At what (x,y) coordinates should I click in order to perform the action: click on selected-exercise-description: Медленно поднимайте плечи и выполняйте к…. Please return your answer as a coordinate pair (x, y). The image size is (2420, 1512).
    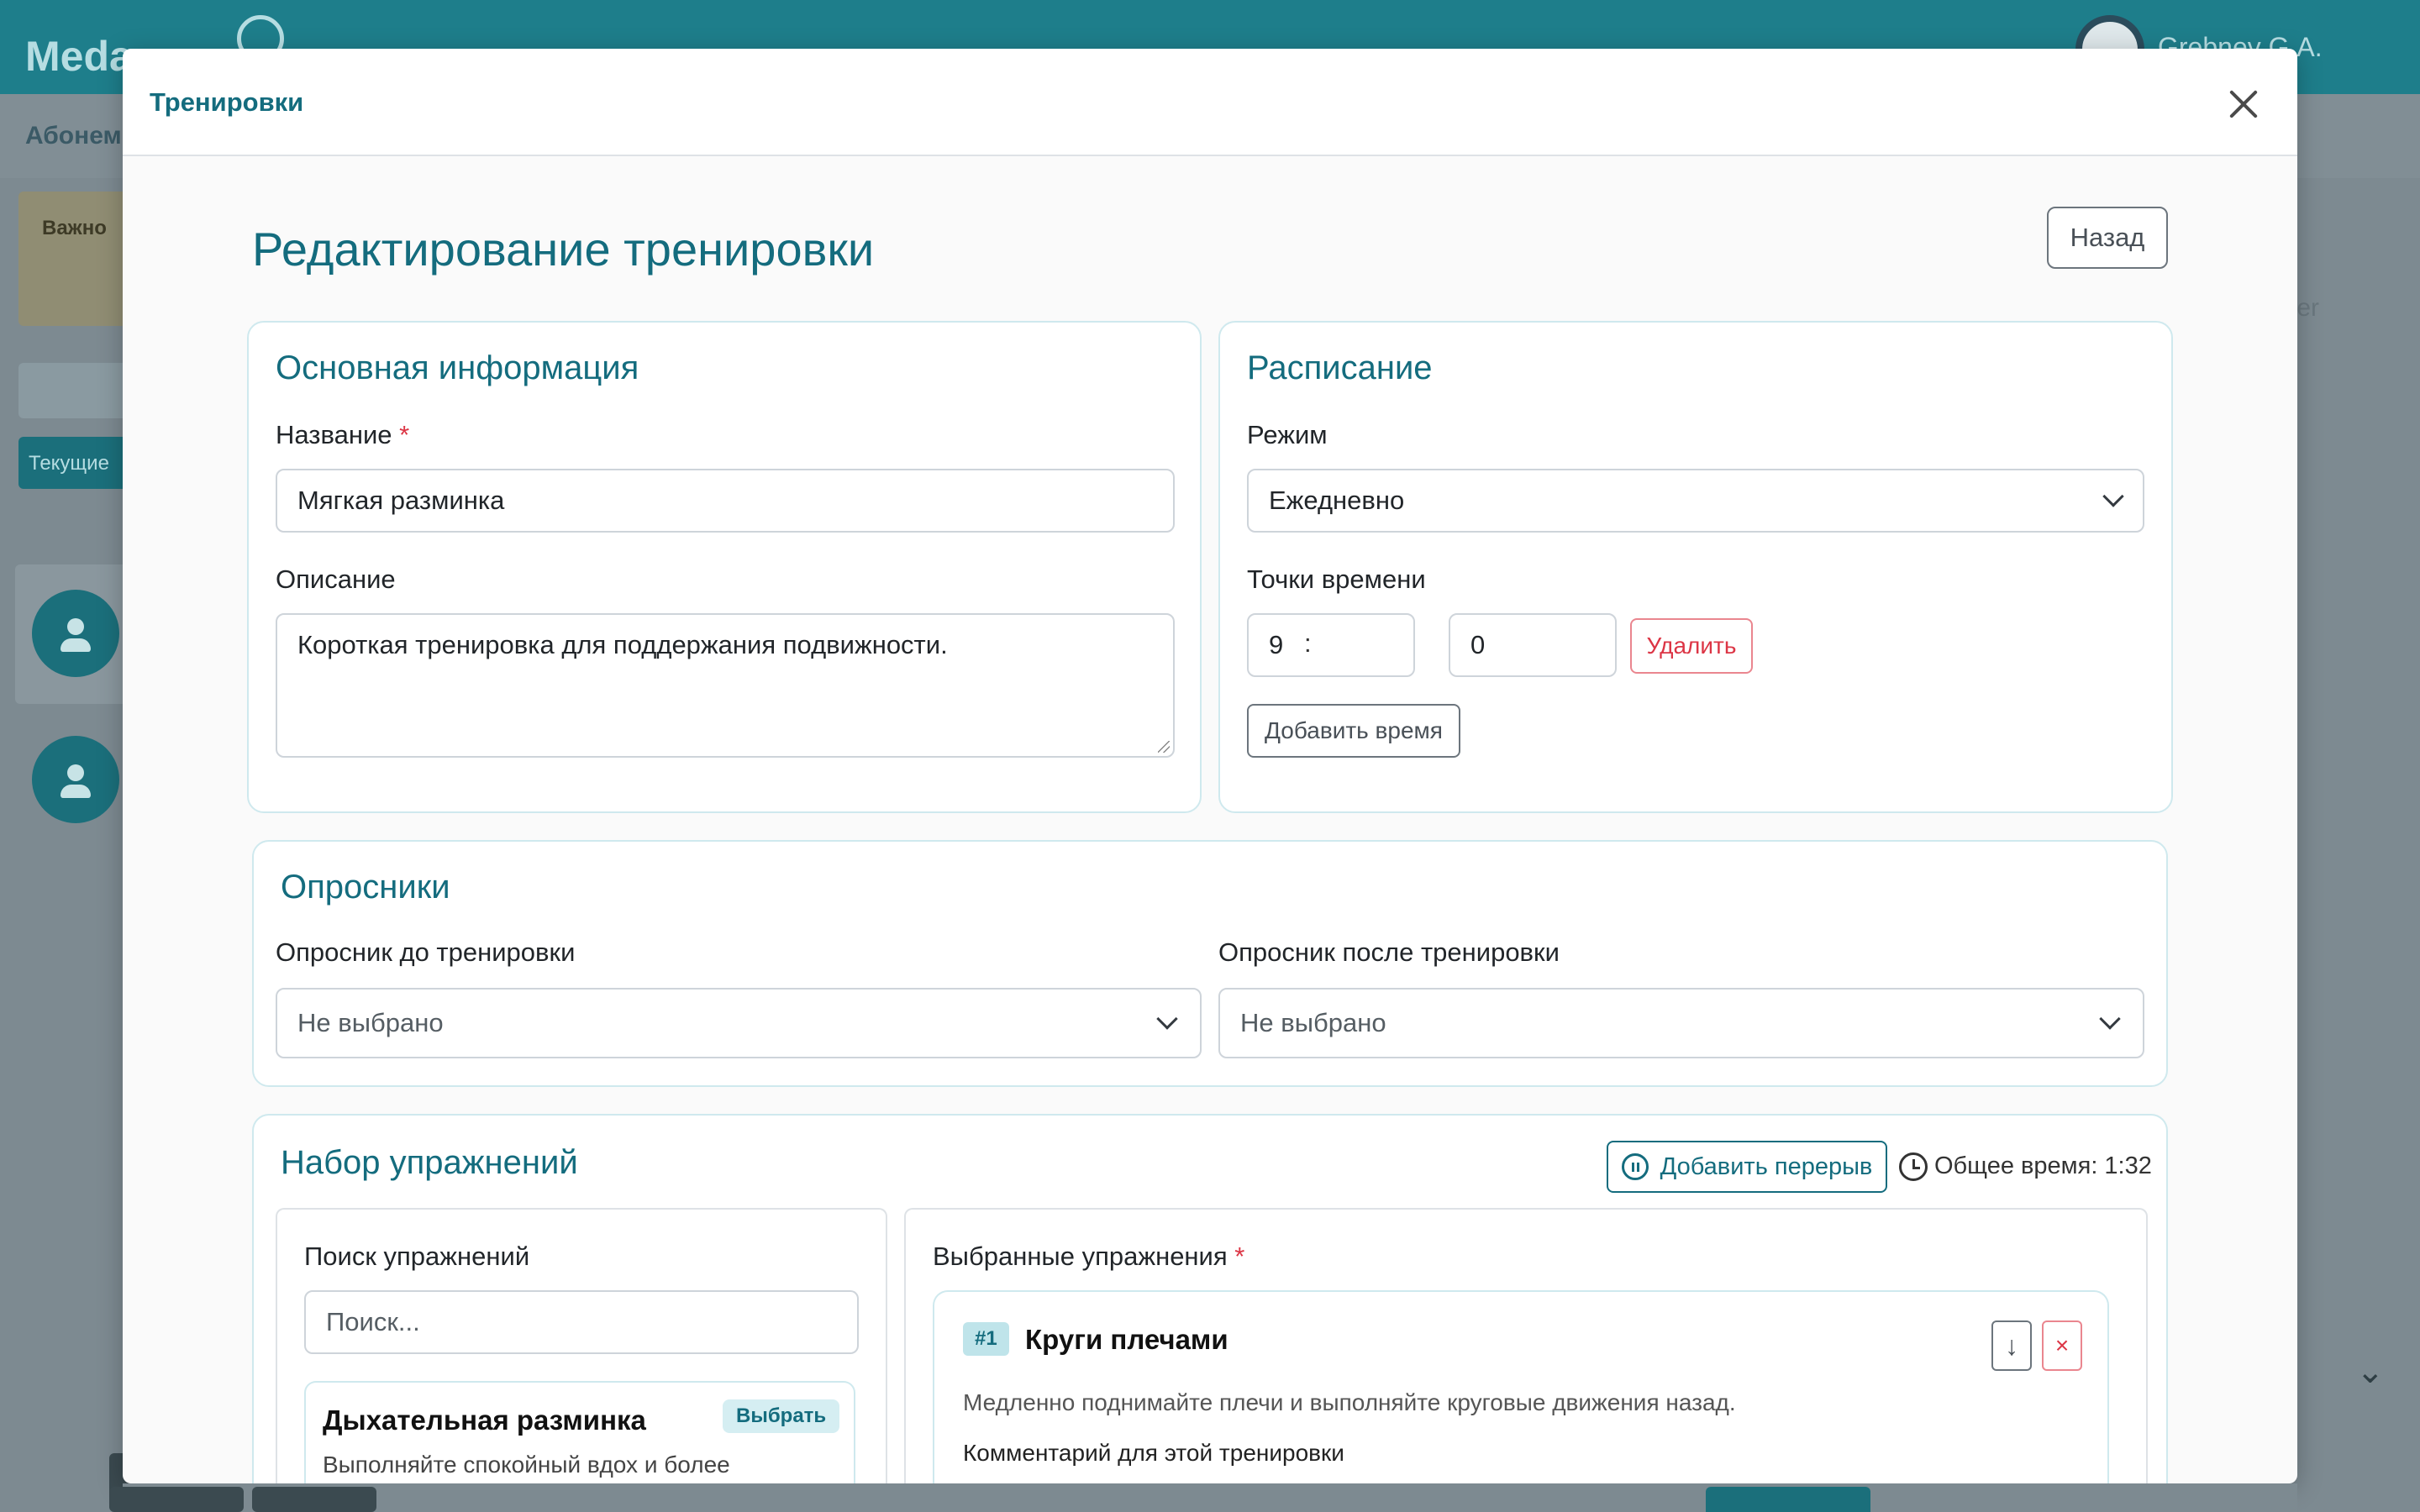
    Looking at the image, I should click on (1349, 1402).